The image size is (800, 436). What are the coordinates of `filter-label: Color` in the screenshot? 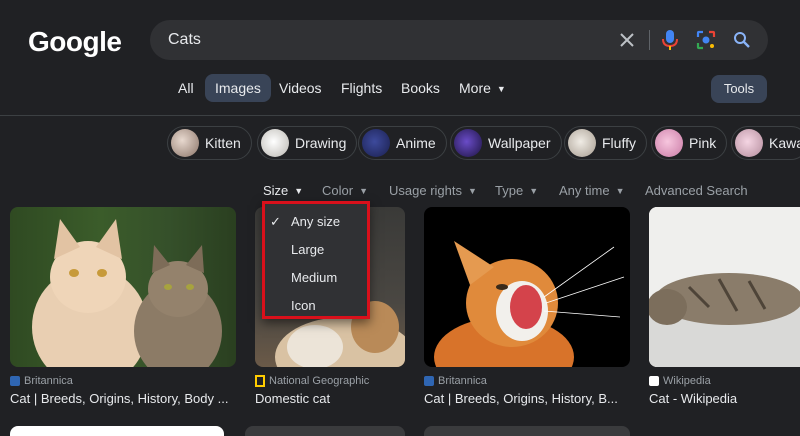 It's located at (338, 190).